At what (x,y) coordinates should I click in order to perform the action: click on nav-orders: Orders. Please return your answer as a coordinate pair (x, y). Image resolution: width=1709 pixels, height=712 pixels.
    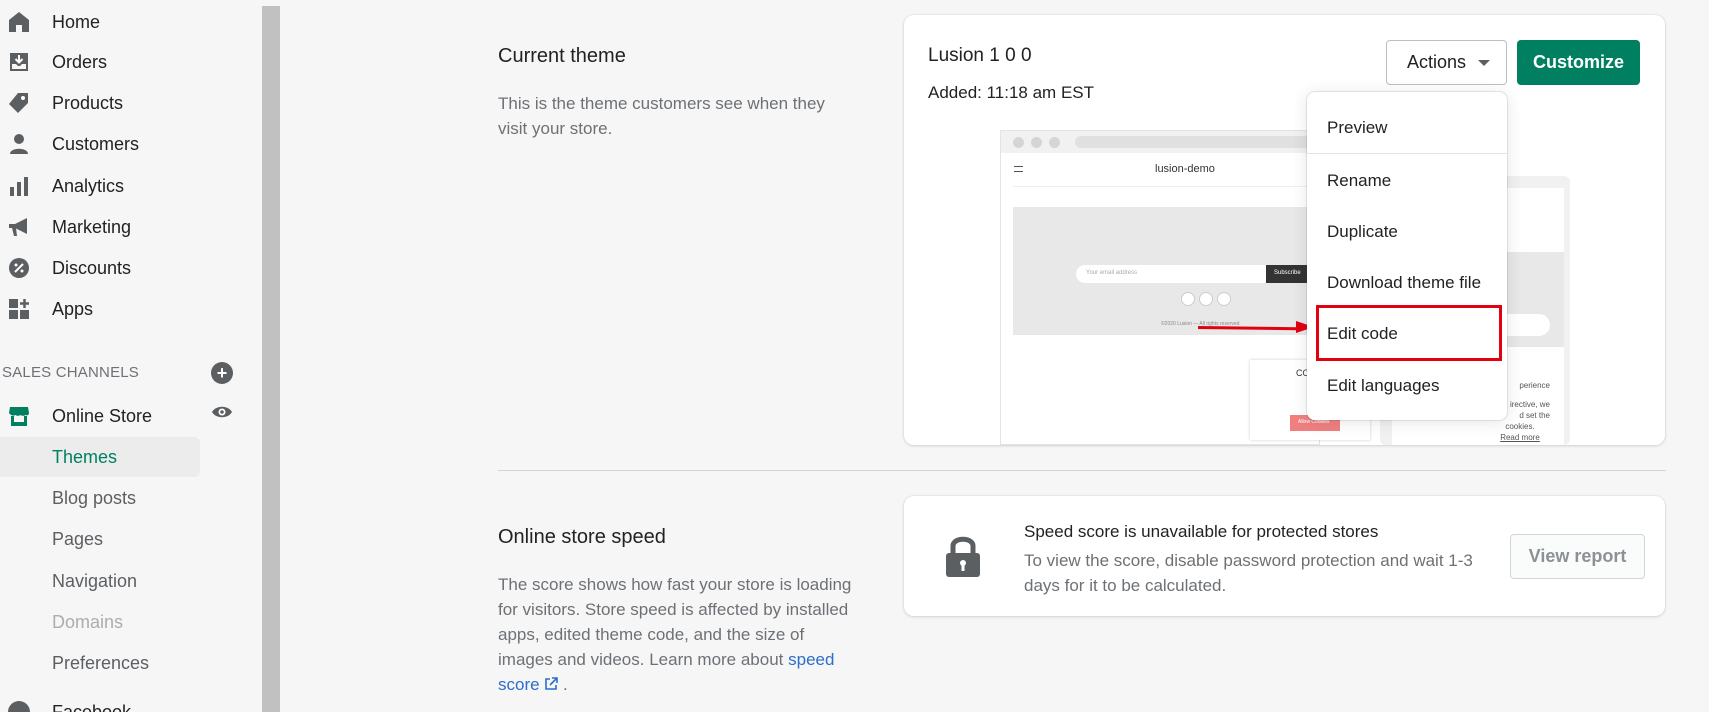
    Looking at the image, I should click on (100, 62).